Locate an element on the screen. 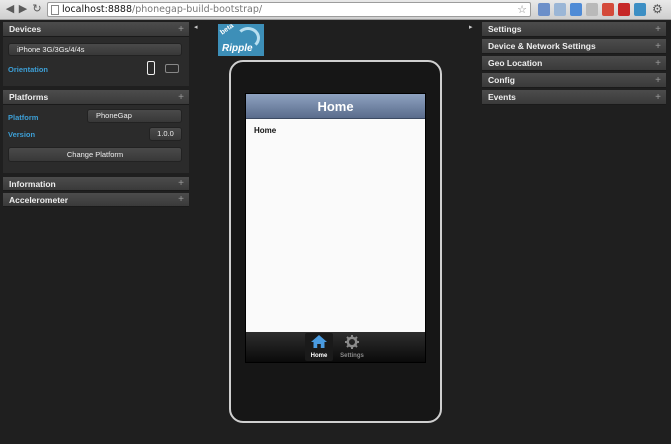  ripple-extension-icon is located at coordinates (640, 9).